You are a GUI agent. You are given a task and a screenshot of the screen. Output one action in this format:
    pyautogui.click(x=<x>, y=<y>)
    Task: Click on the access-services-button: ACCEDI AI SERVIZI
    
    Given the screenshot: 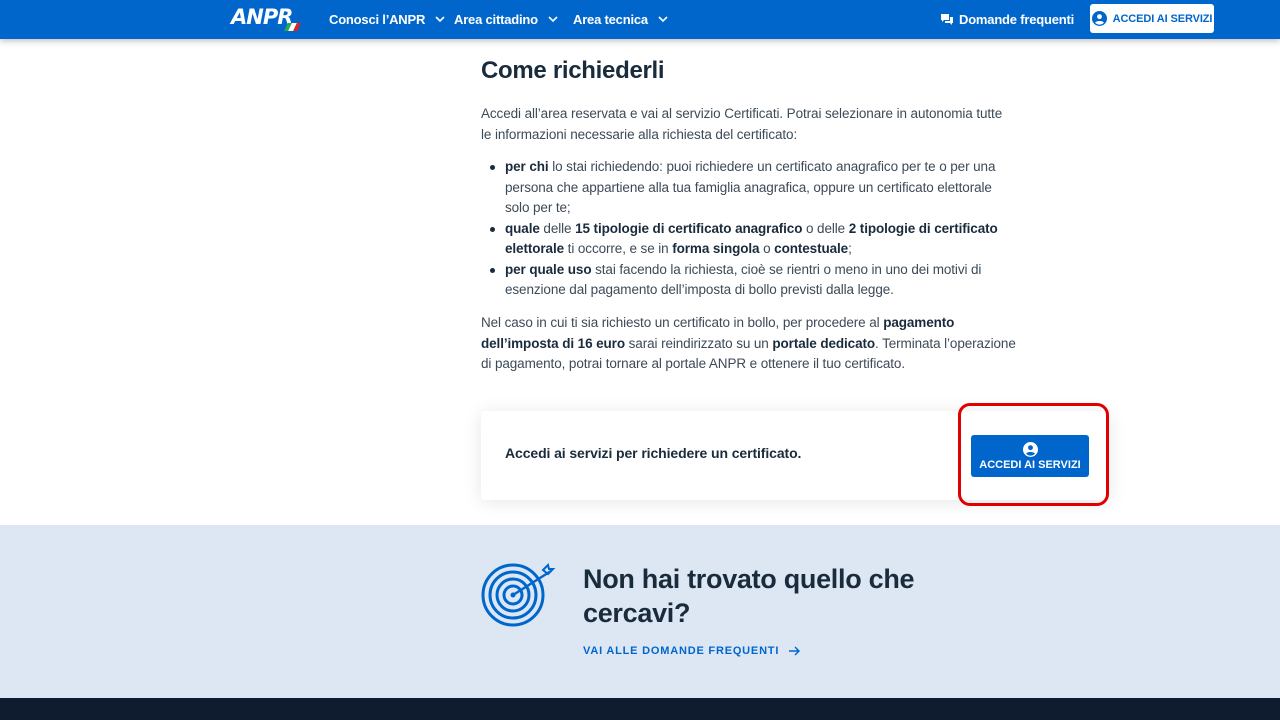 What is the action you would take?
    pyautogui.click(x=1030, y=456)
    